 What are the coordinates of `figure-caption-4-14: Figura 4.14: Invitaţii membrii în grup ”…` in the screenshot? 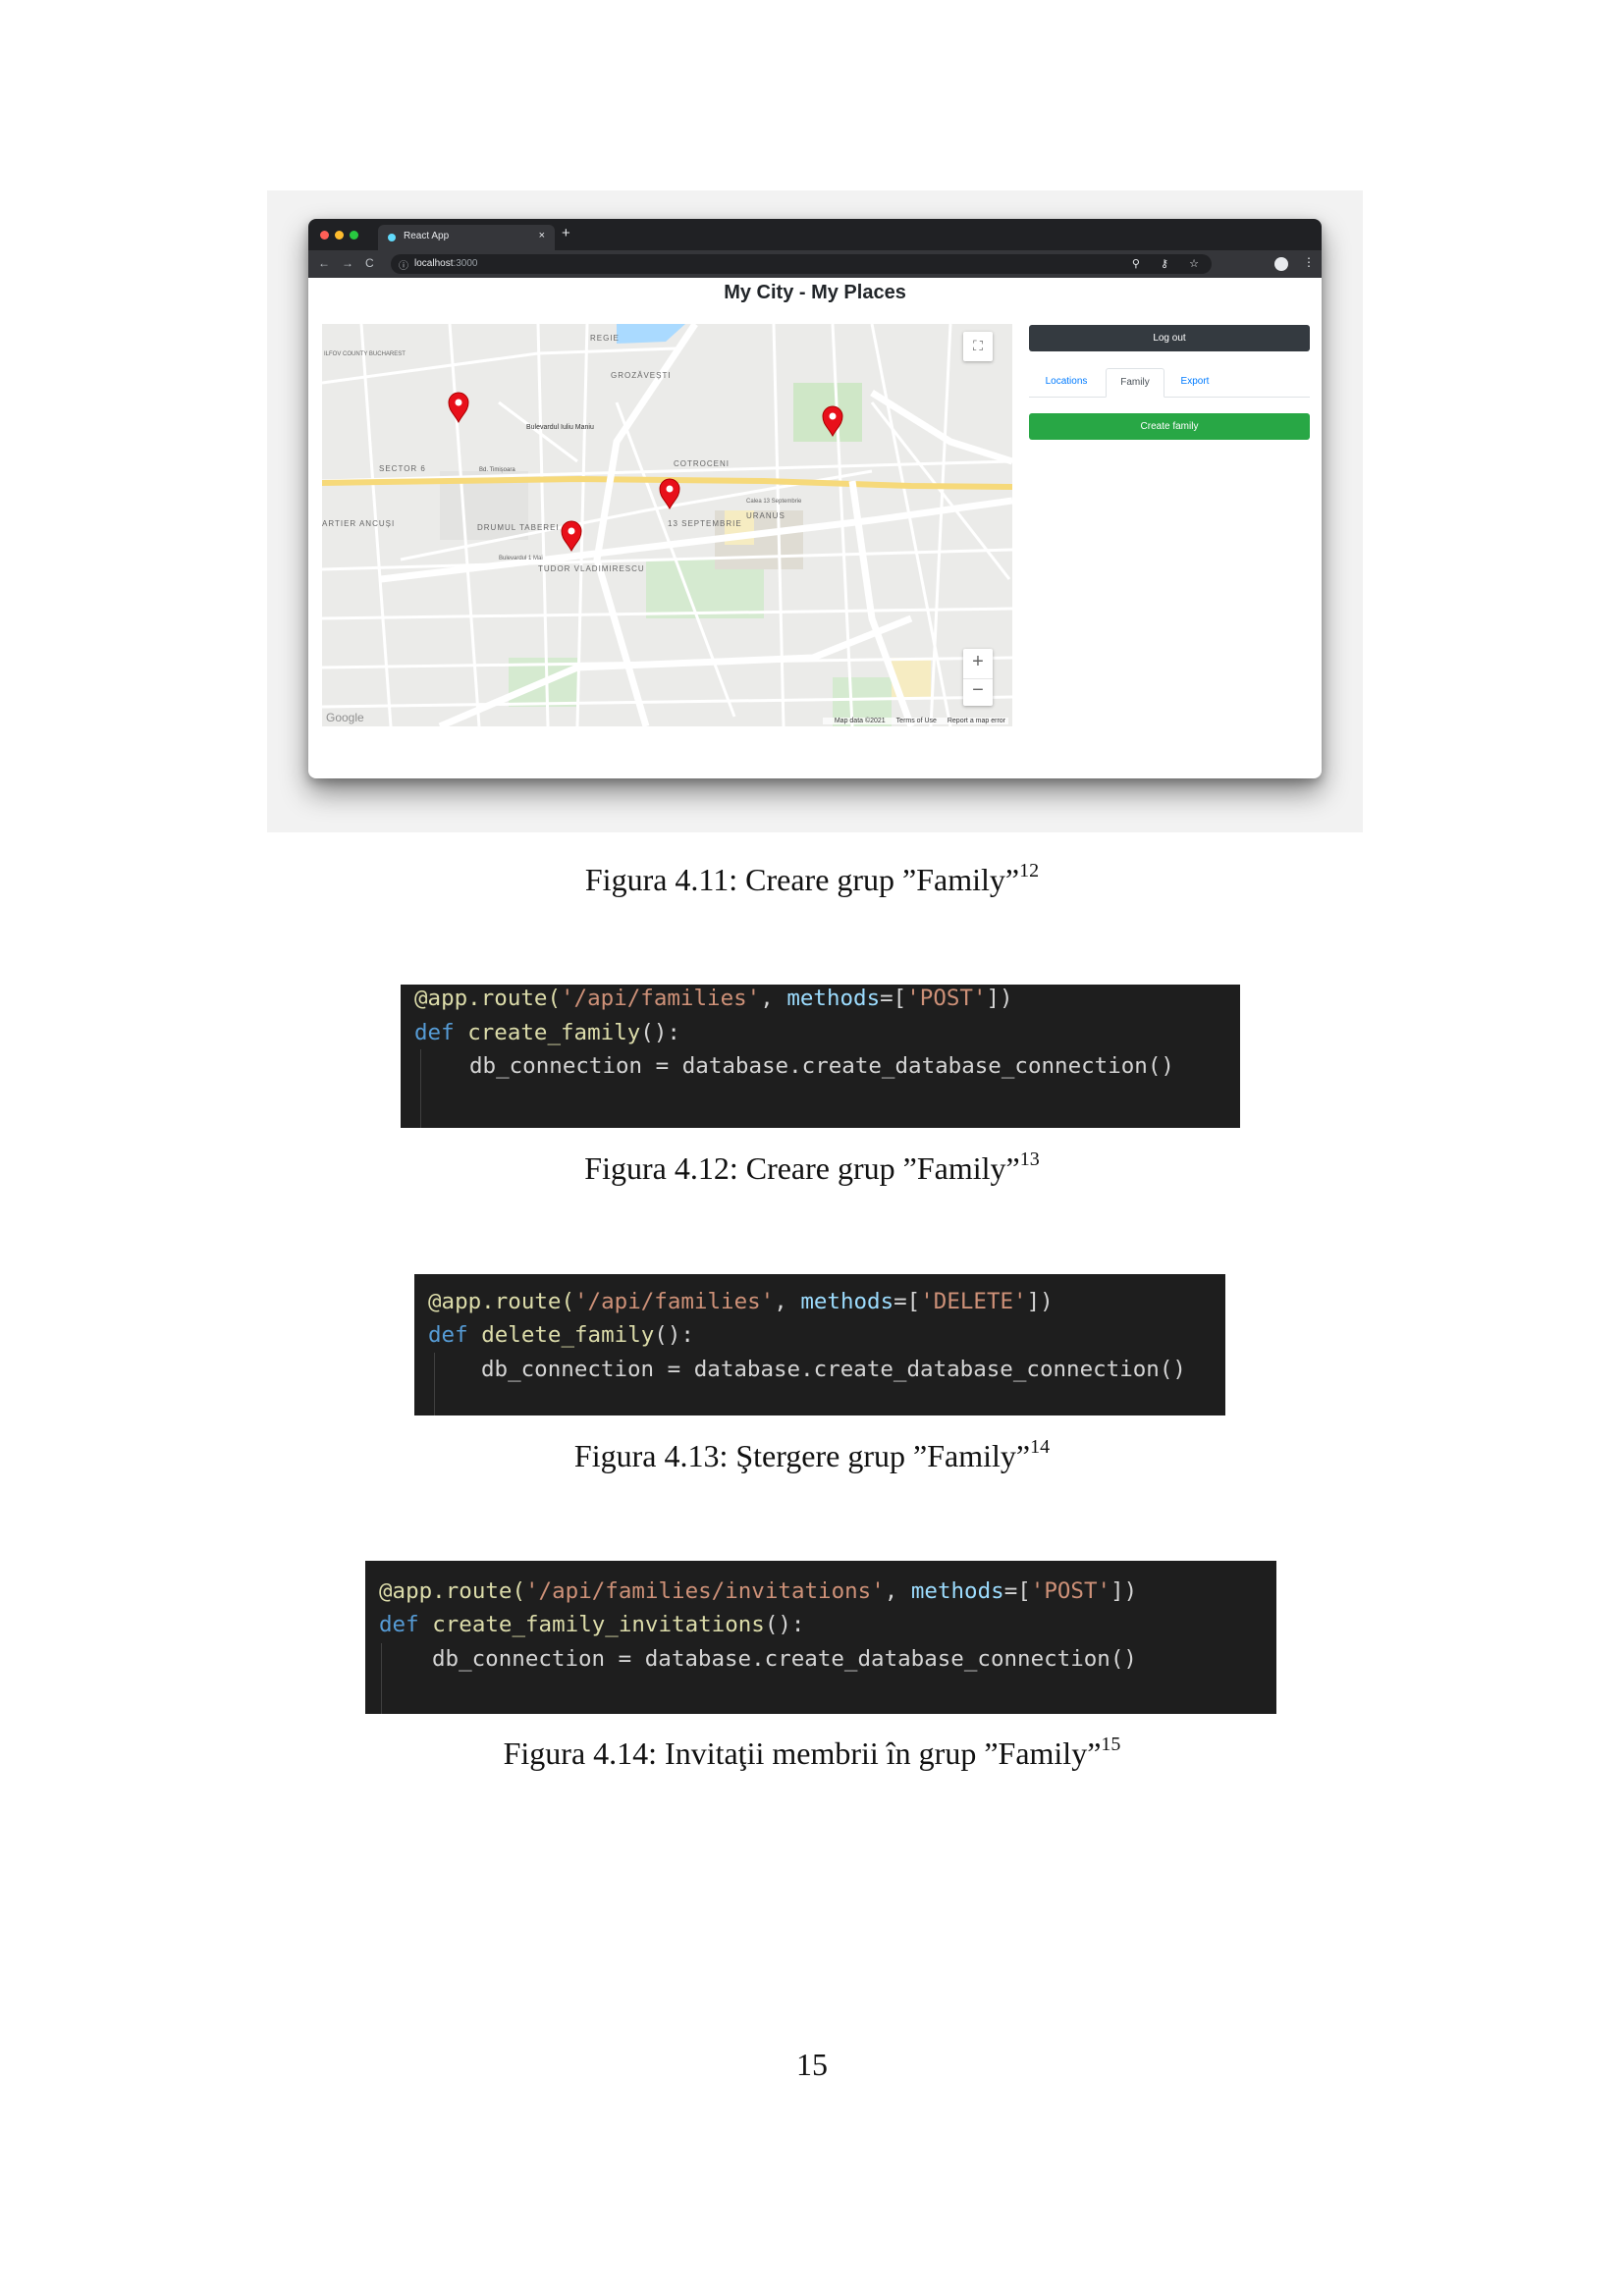 It's located at (812, 1752).